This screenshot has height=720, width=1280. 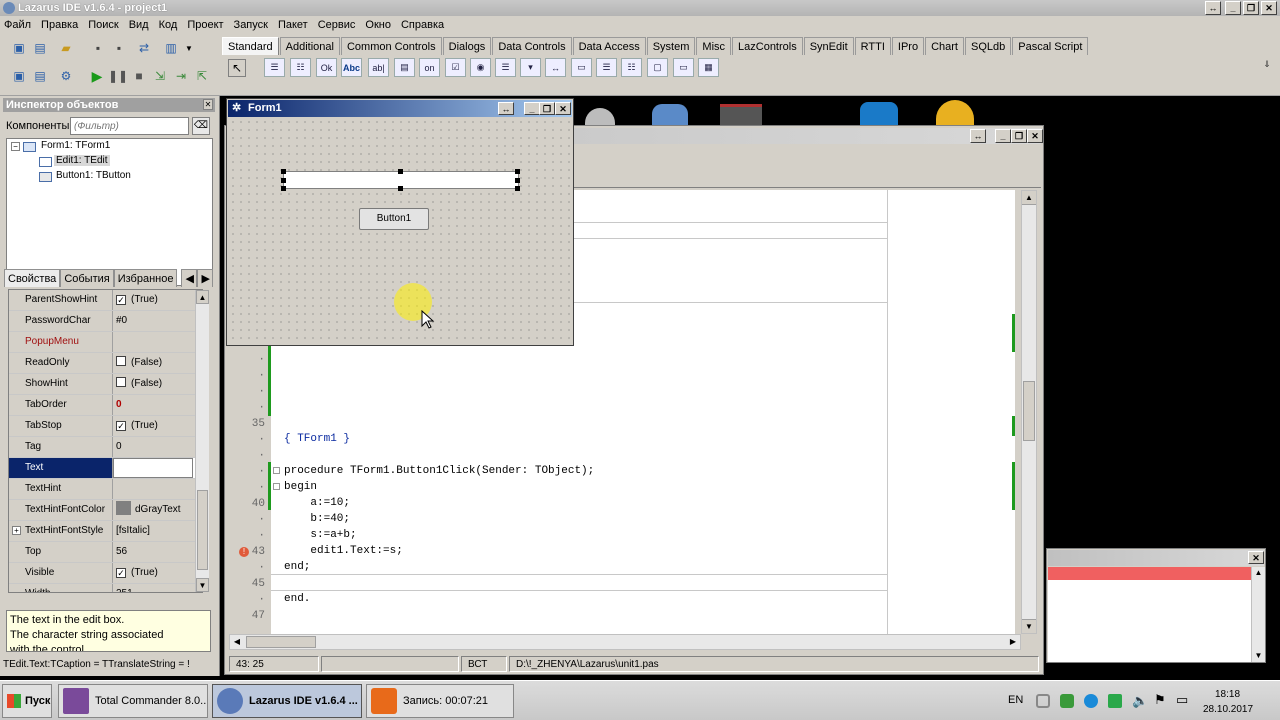 What do you see at coordinates (274, 67) in the screenshot?
I see `tmainmenu-icon: ☰` at bounding box center [274, 67].